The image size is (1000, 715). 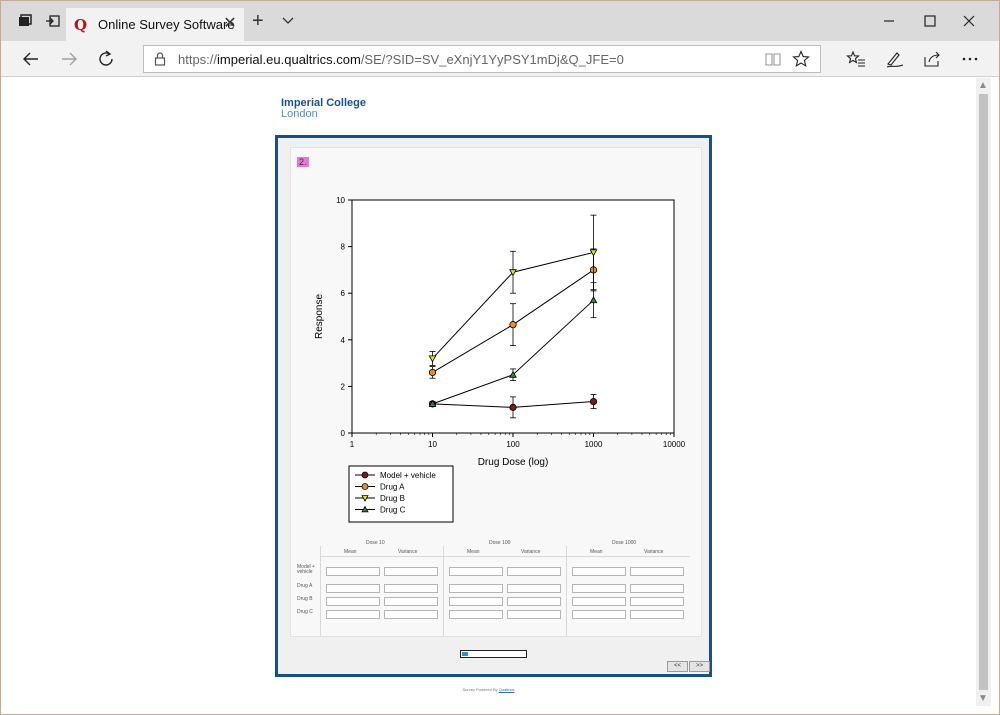 I want to click on scroll-thumb, so click(x=983, y=392).